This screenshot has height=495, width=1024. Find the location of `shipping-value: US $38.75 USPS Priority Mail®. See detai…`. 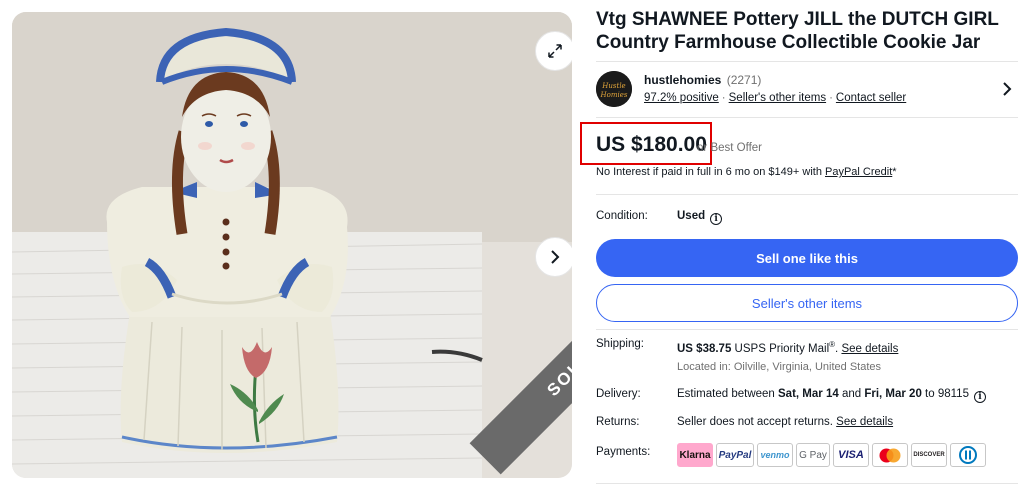

shipping-value: US $38.75 USPS Priority Mail®. See detai… is located at coordinates (787, 347).